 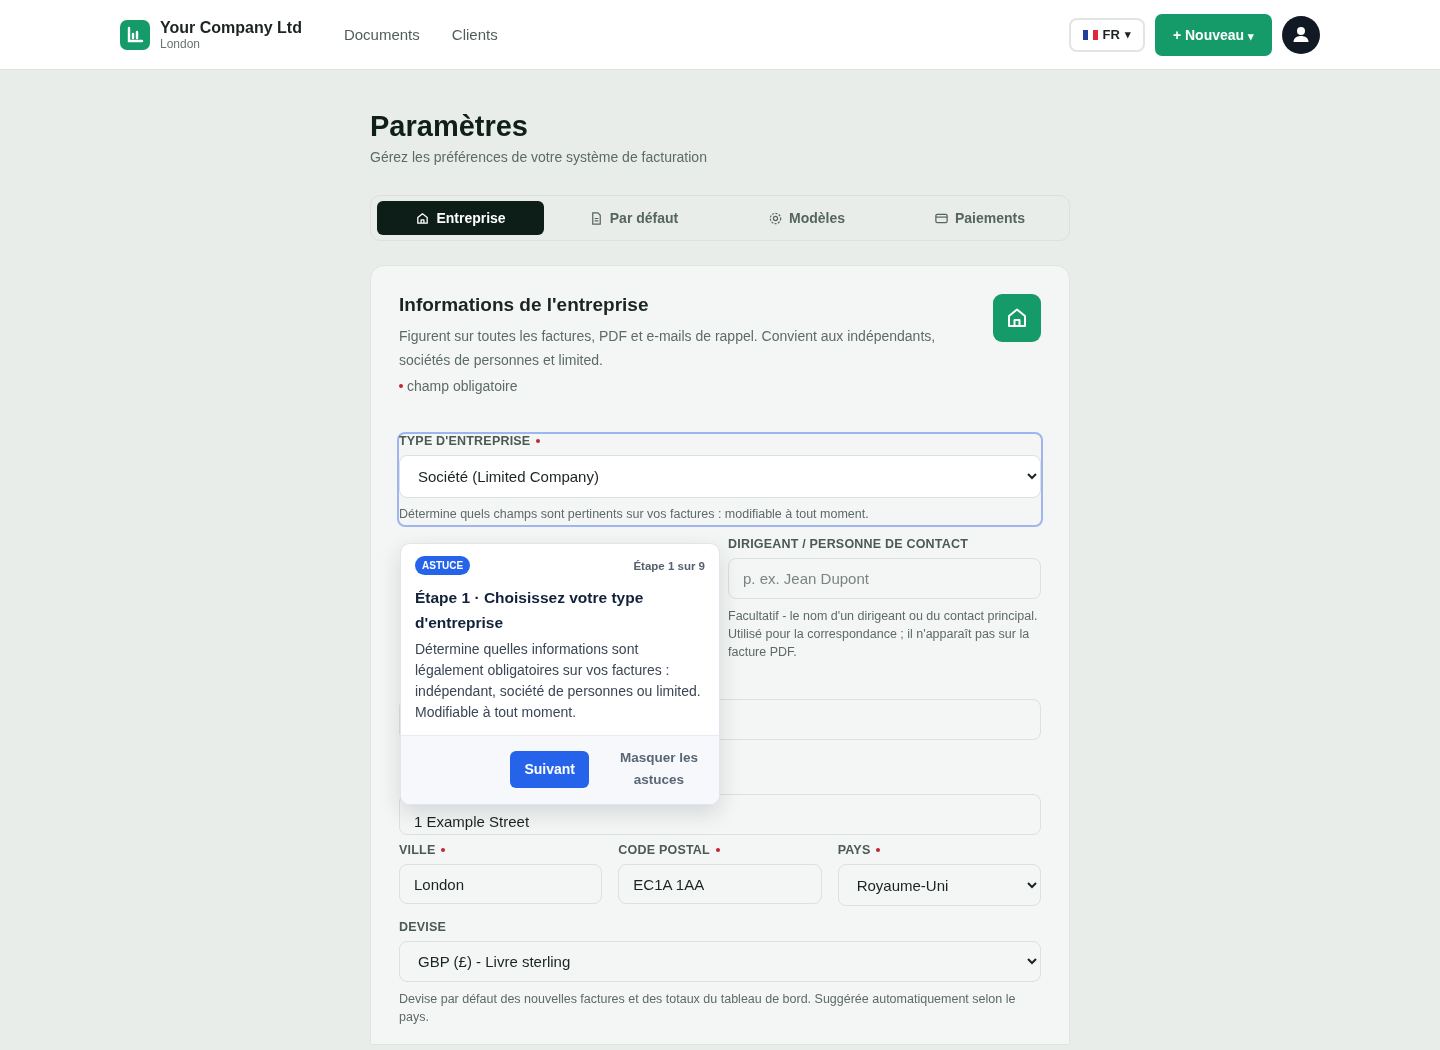 What do you see at coordinates (474, 34) in the screenshot?
I see `nav-link: Clients` at bounding box center [474, 34].